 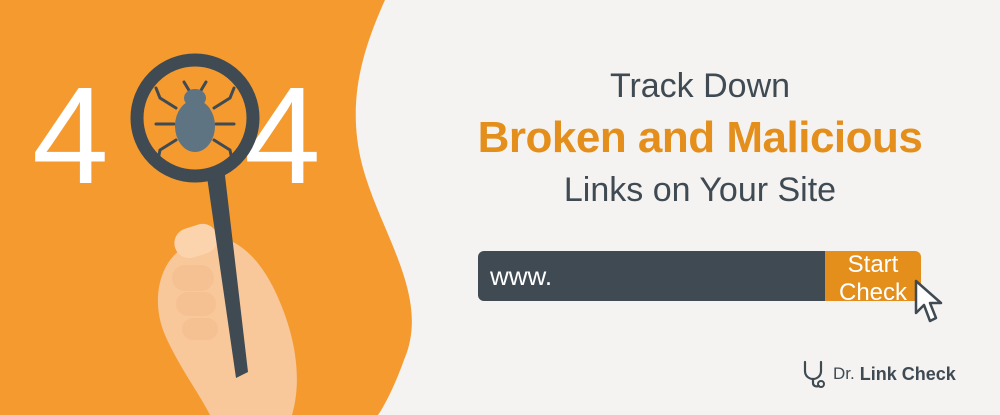 What do you see at coordinates (844, 373) in the screenshot?
I see `brand-prefix: Dr.` at bounding box center [844, 373].